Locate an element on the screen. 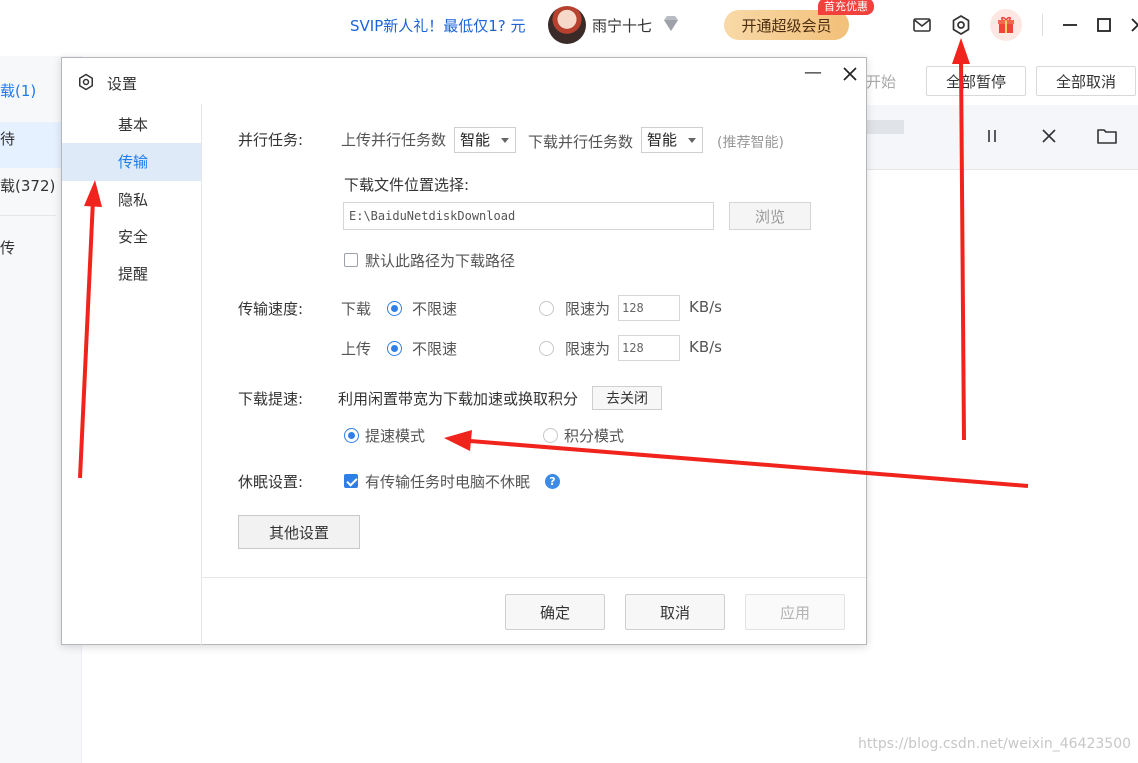  download-limit-radio is located at coordinates (546, 308).